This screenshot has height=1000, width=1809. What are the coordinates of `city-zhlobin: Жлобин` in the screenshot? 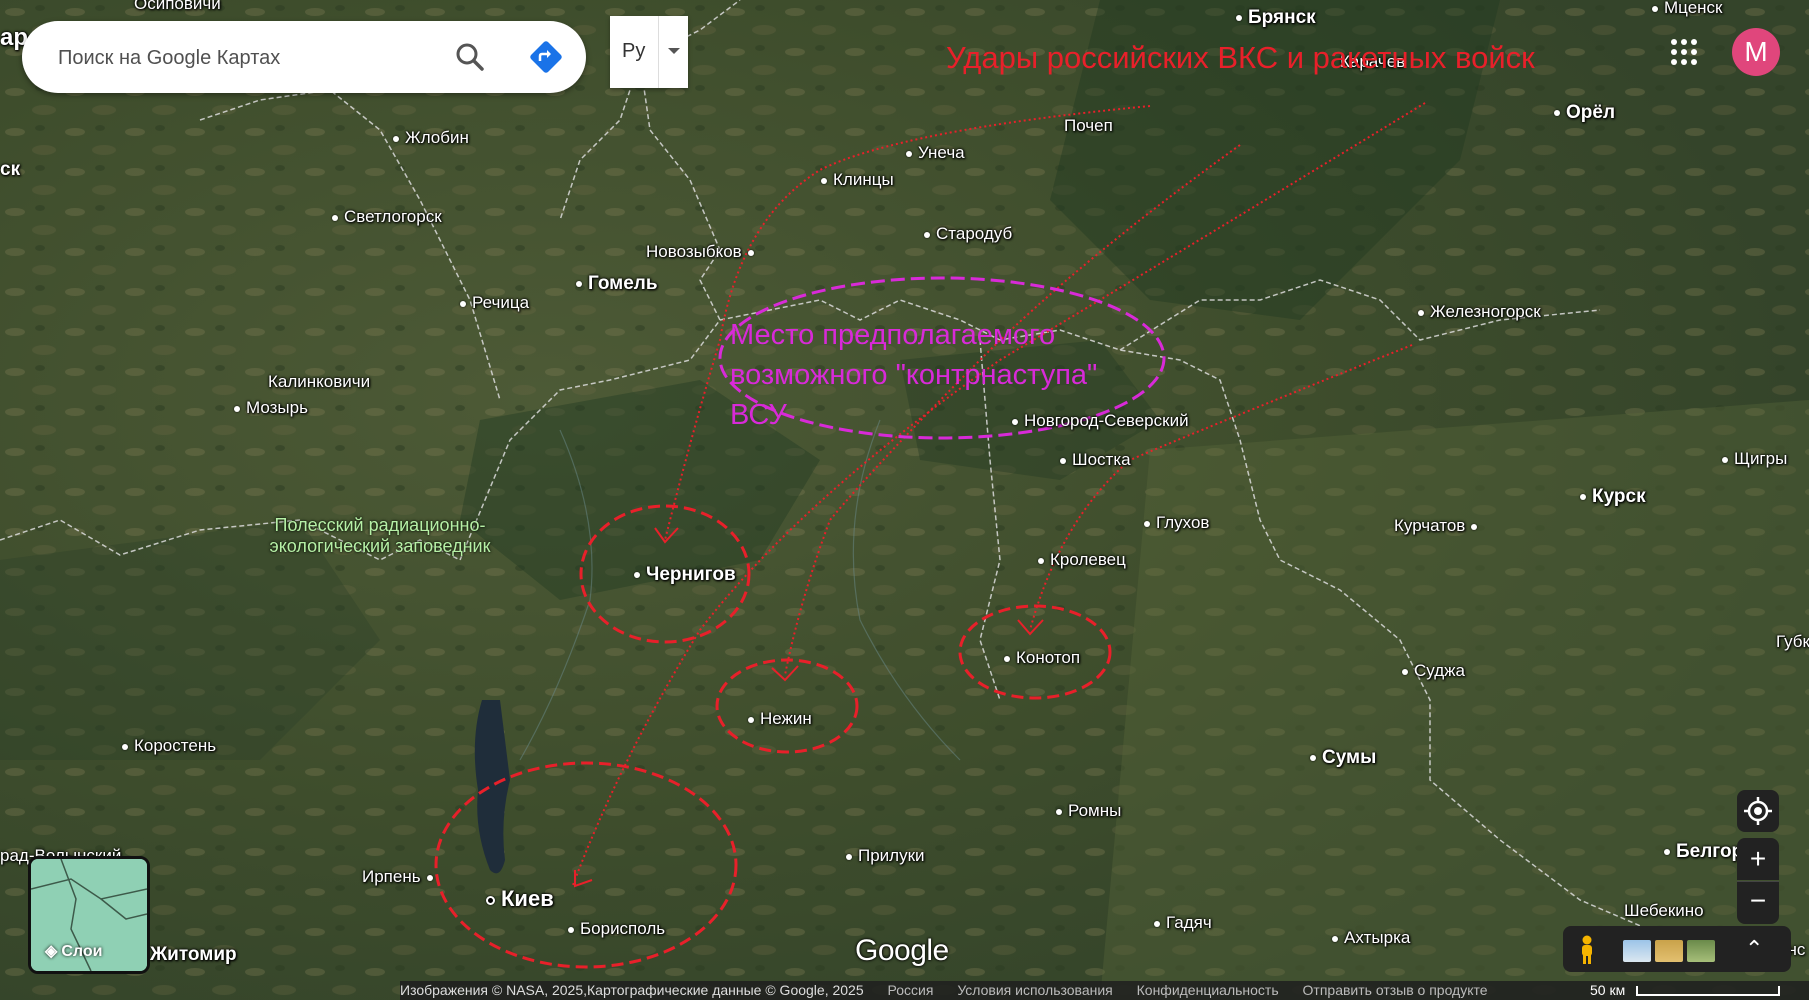 It's located at (431, 138).